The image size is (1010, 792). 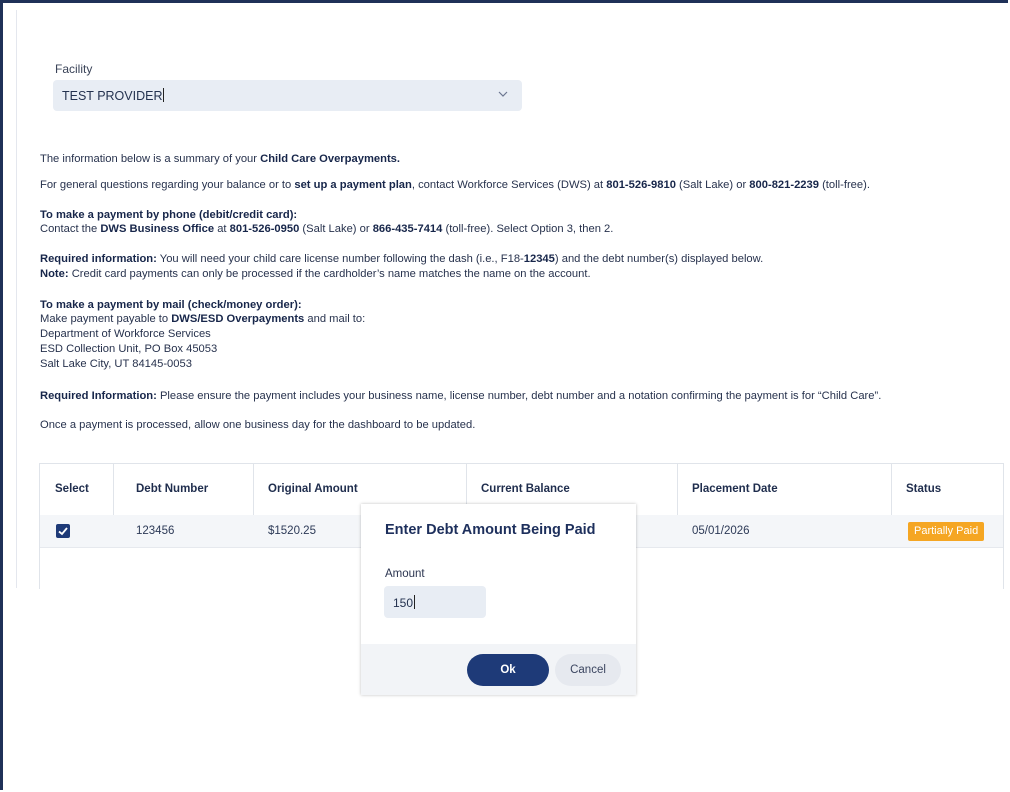 I want to click on row-select-checkbox, so click(x=63, y=531).